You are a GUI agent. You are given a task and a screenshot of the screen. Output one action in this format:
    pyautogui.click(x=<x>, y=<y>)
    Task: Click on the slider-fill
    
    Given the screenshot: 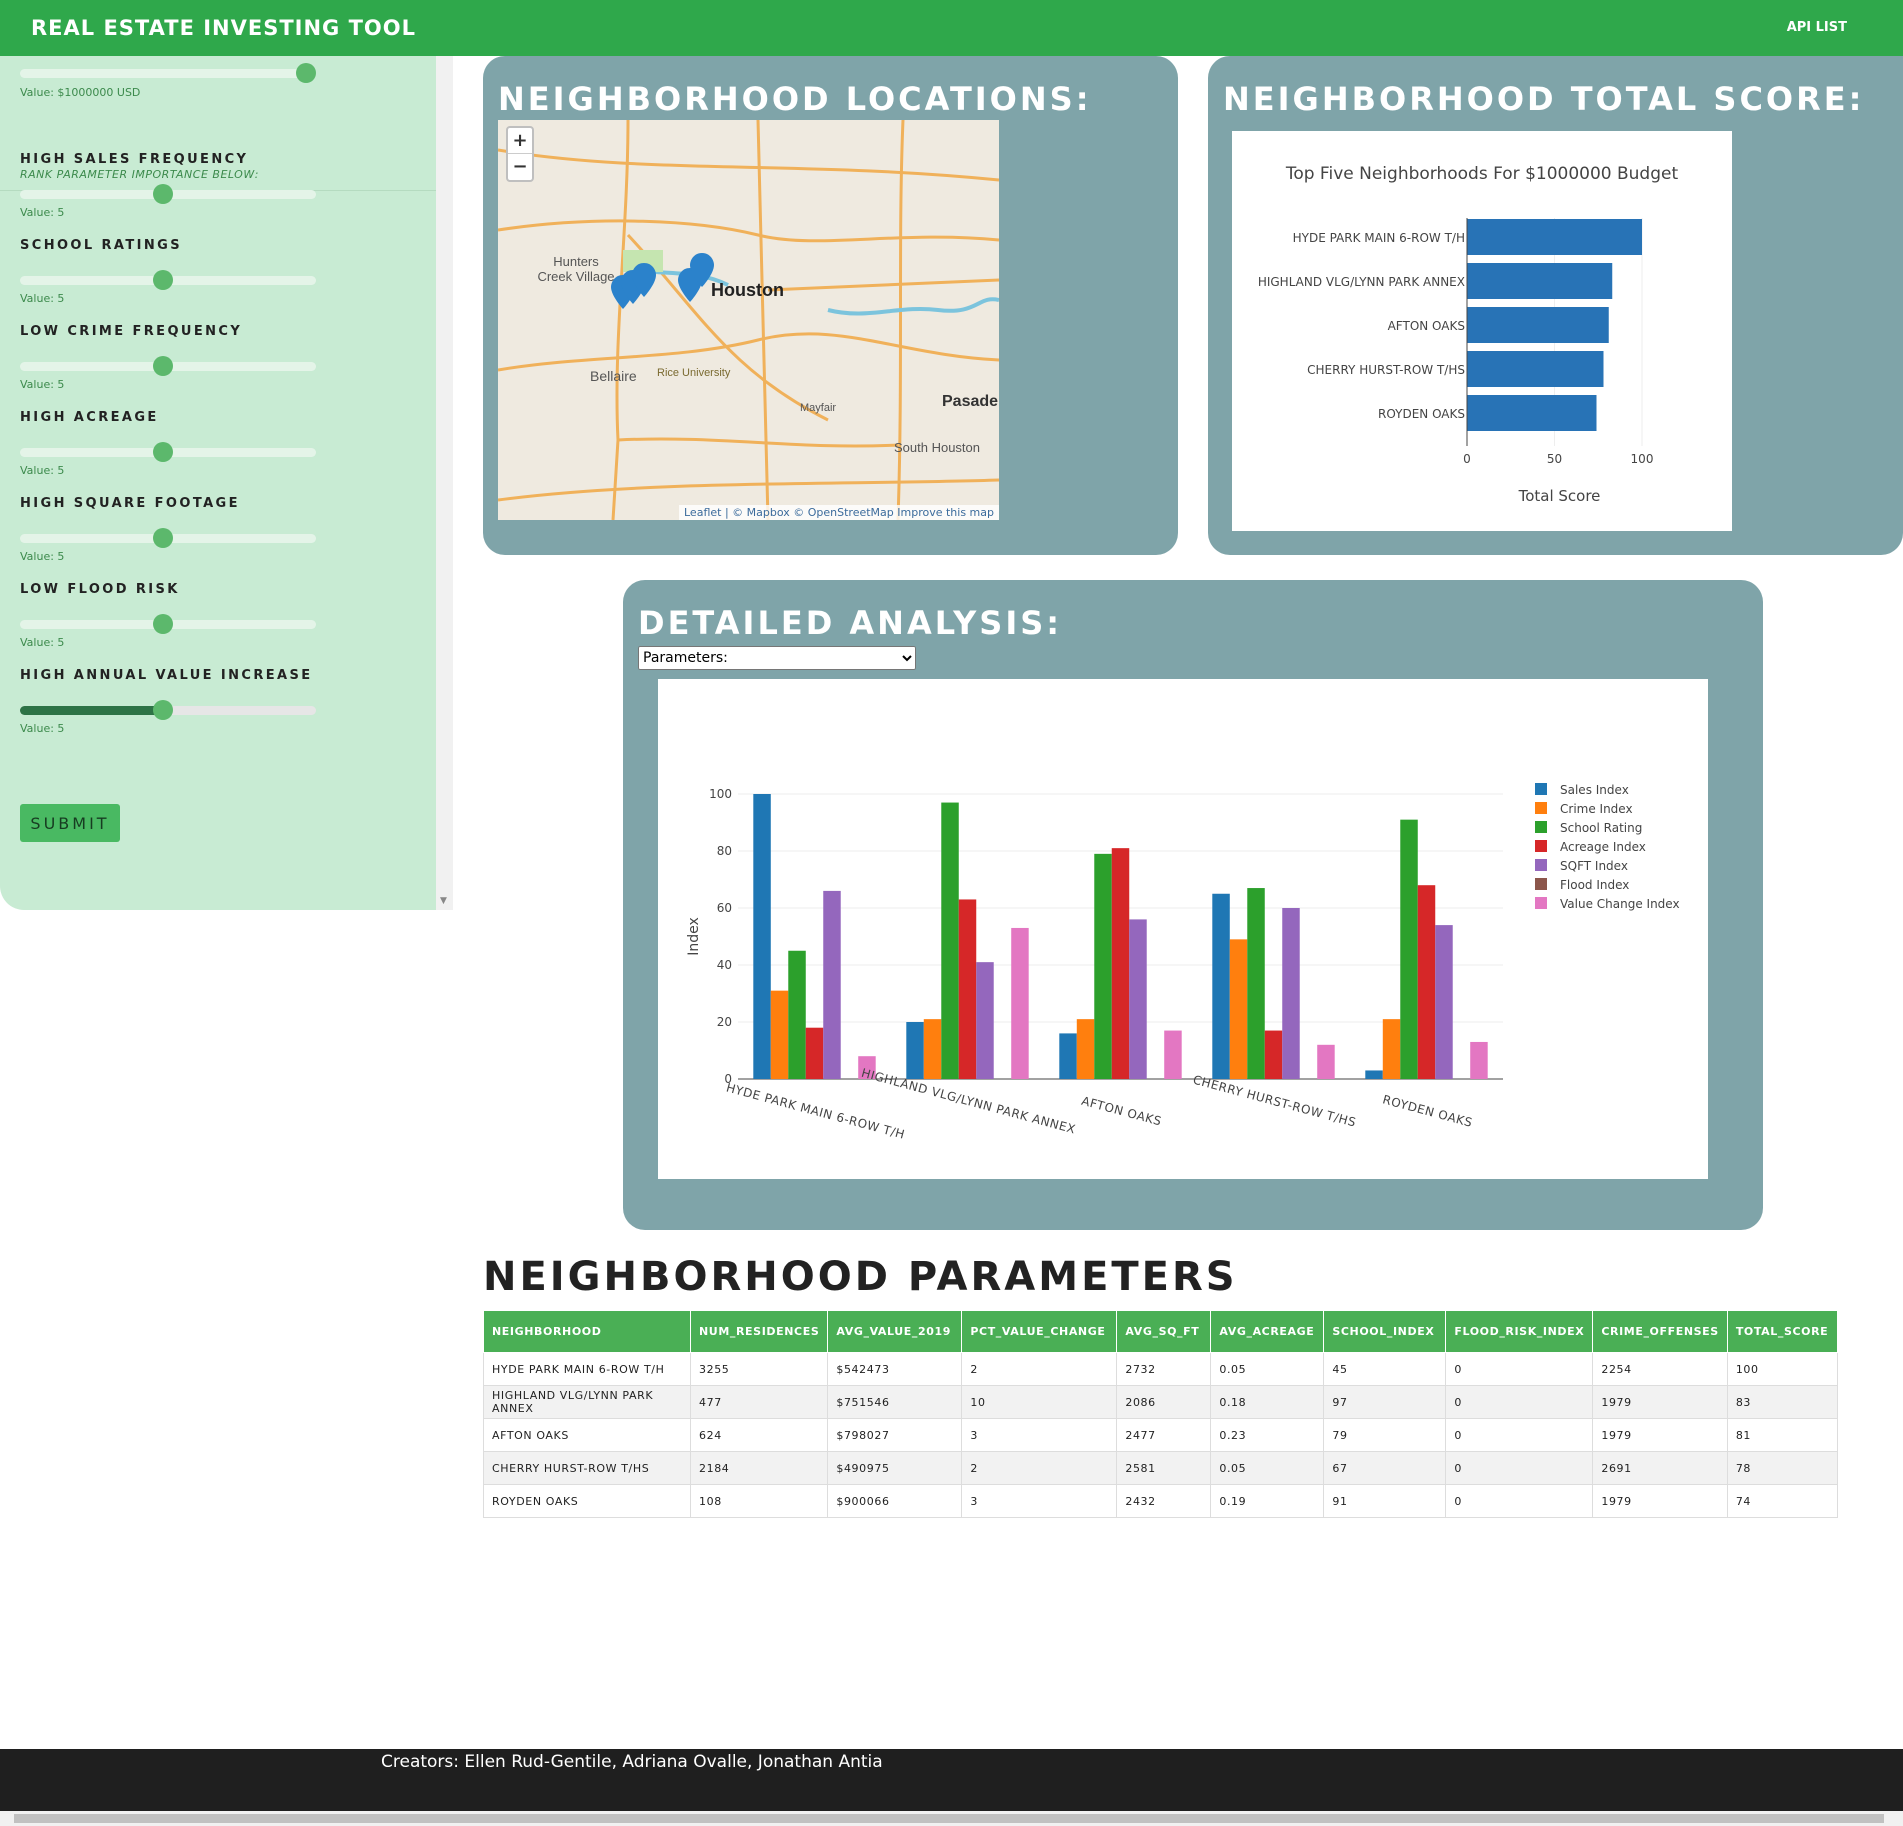 What is the action you would take?
    pyautogui.click(x=94, y=710)
    